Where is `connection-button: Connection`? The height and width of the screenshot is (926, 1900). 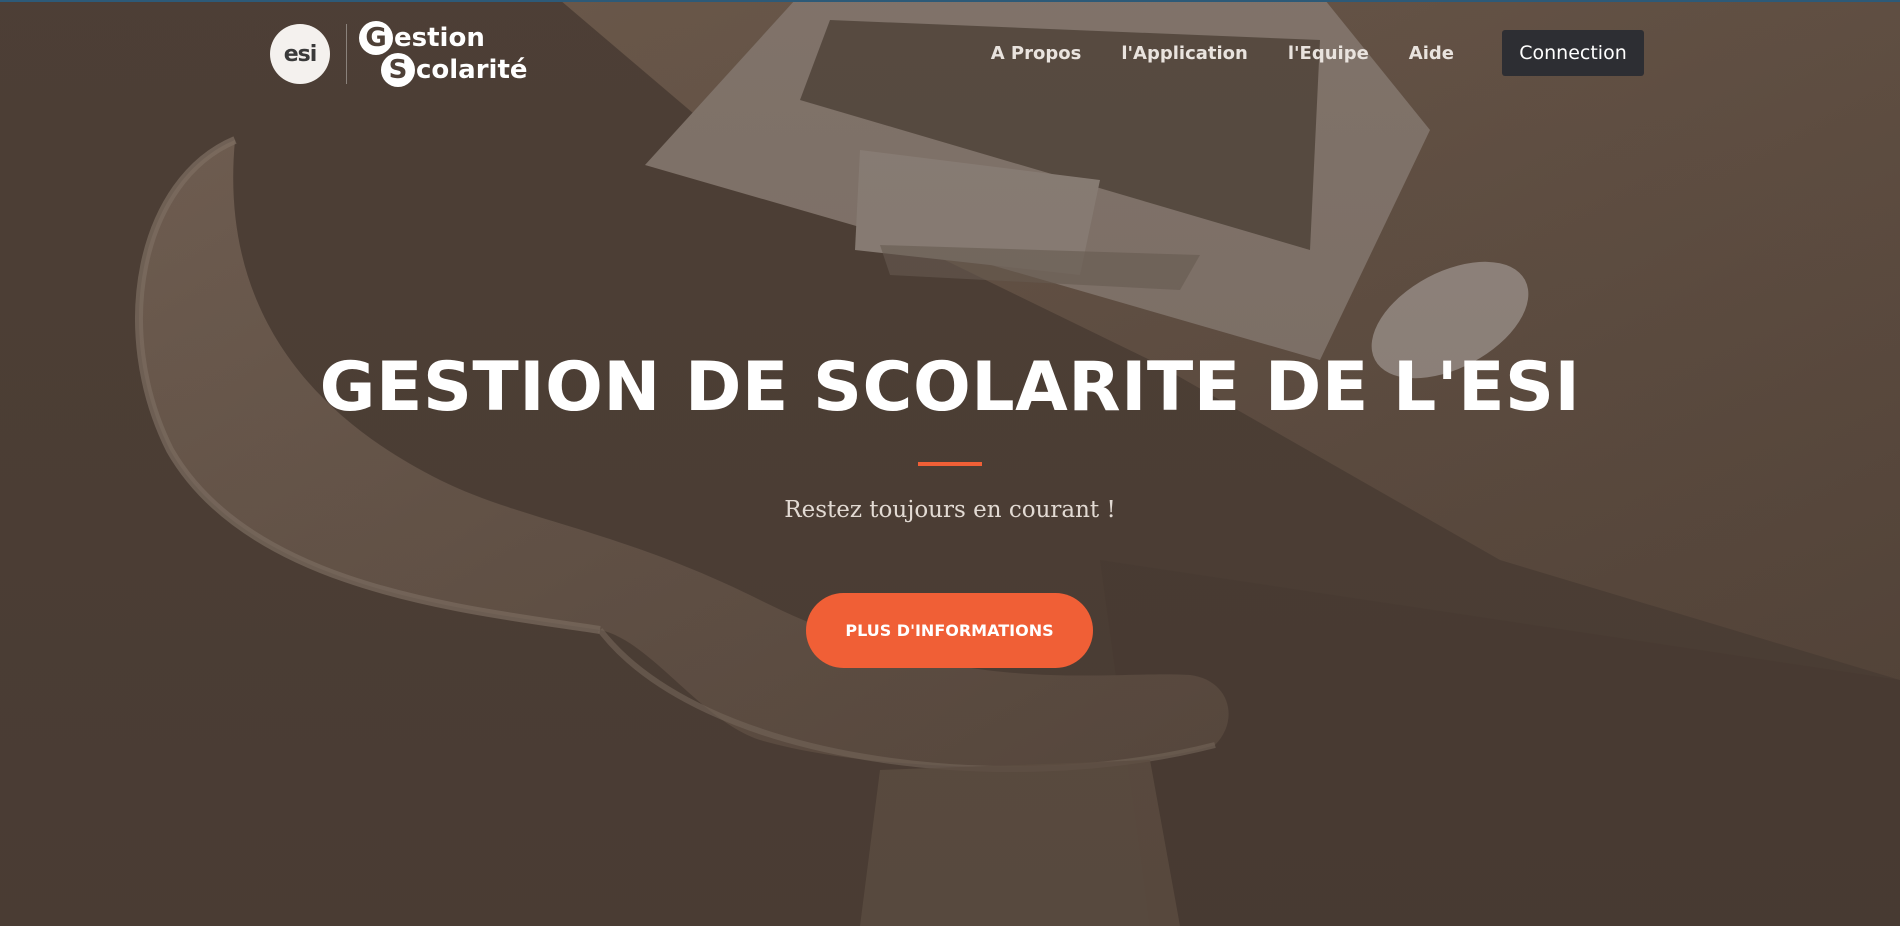
connection-button: Connection is located at coordinates (1573, 53).